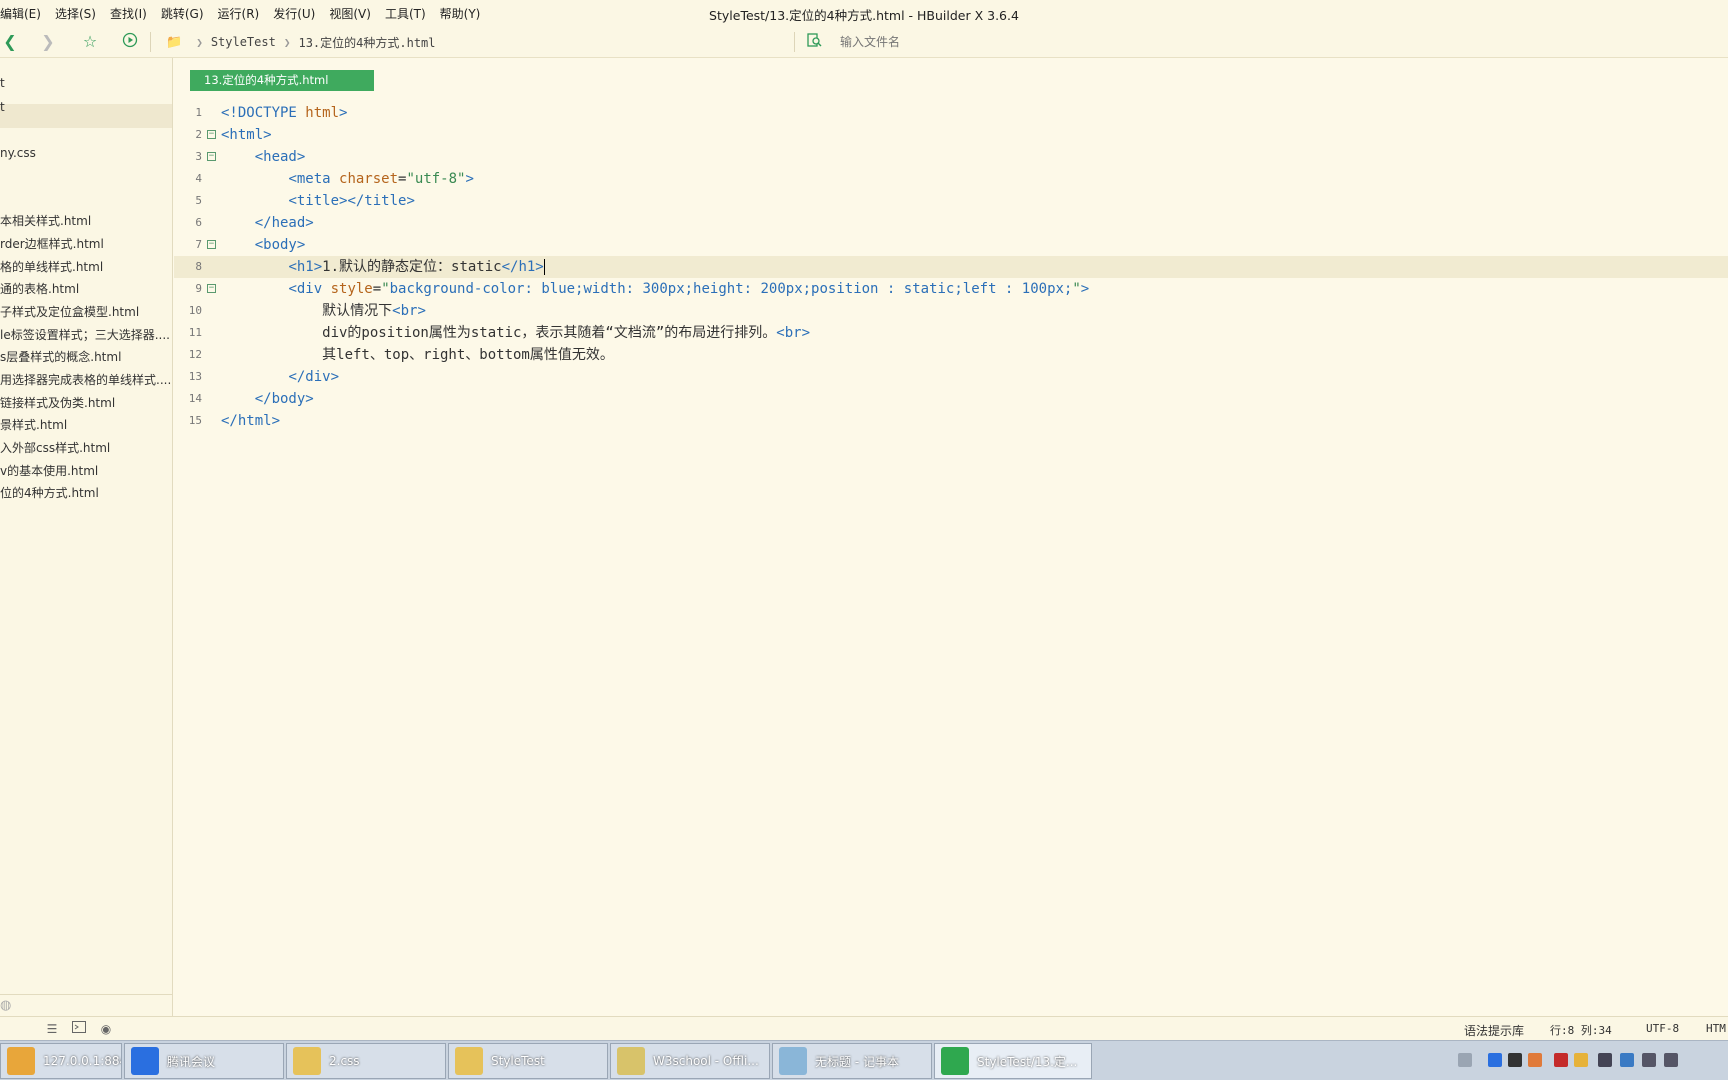 This screenshot has width=1728, height=1080. I want to click on code-token: style, so click(351, 289).